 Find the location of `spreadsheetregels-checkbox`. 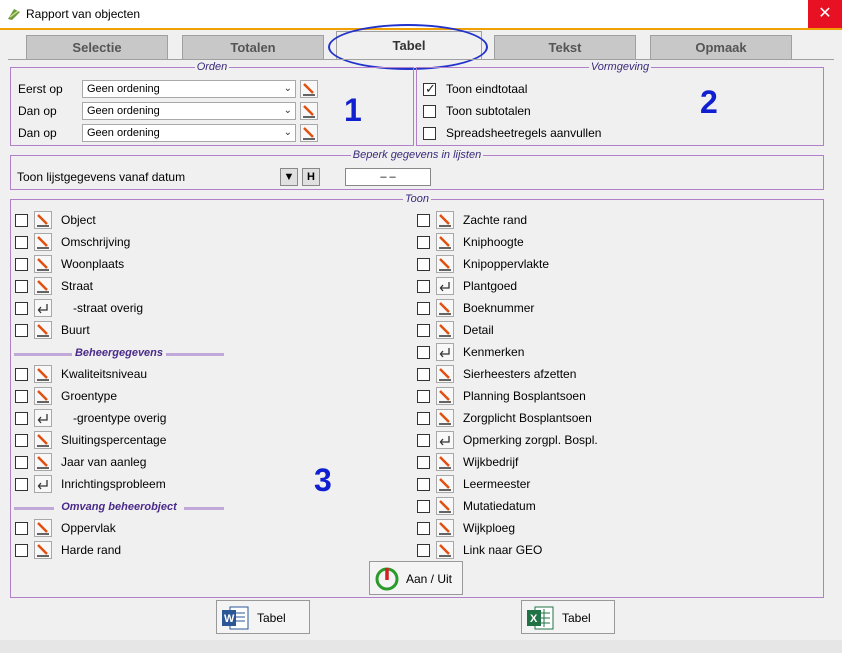

spreadsheetregels-checkbox is located at coordinates (429, 133).